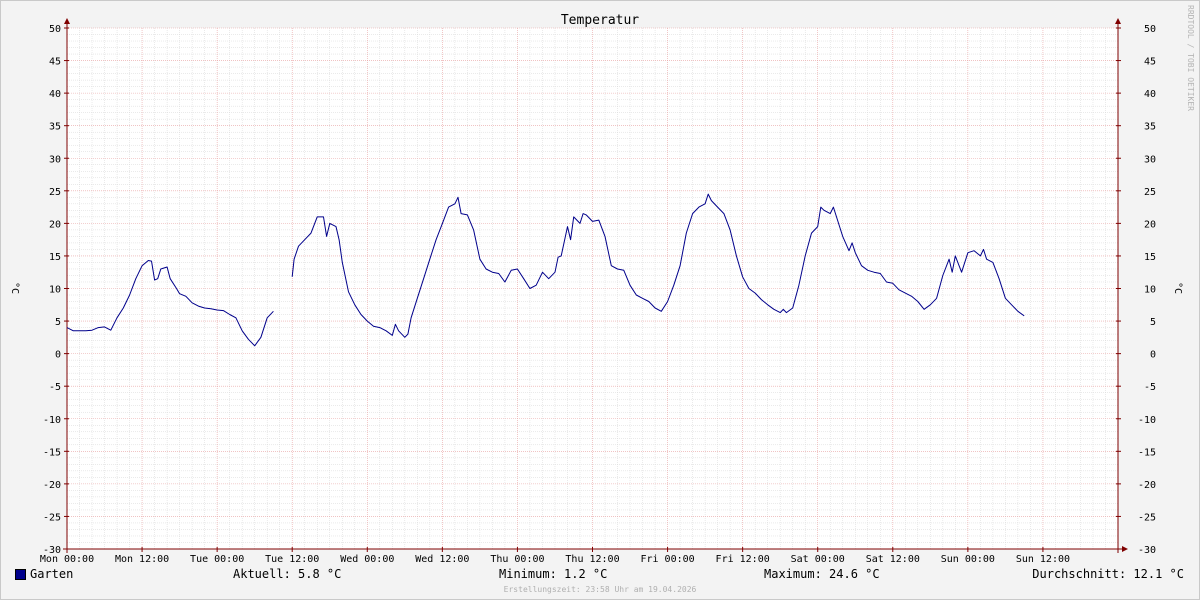  What do you see at coordinates (1150, 290) in the screenshot?
I see `y-tick-label-right: 10` at bounding box center [1150, 290].